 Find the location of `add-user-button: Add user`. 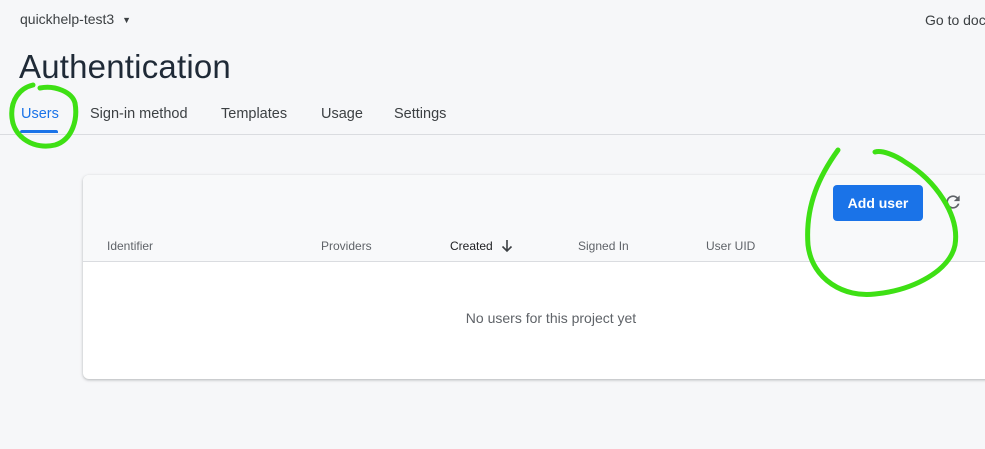

add-user-button: Add user is located at coordinates (878, 203).